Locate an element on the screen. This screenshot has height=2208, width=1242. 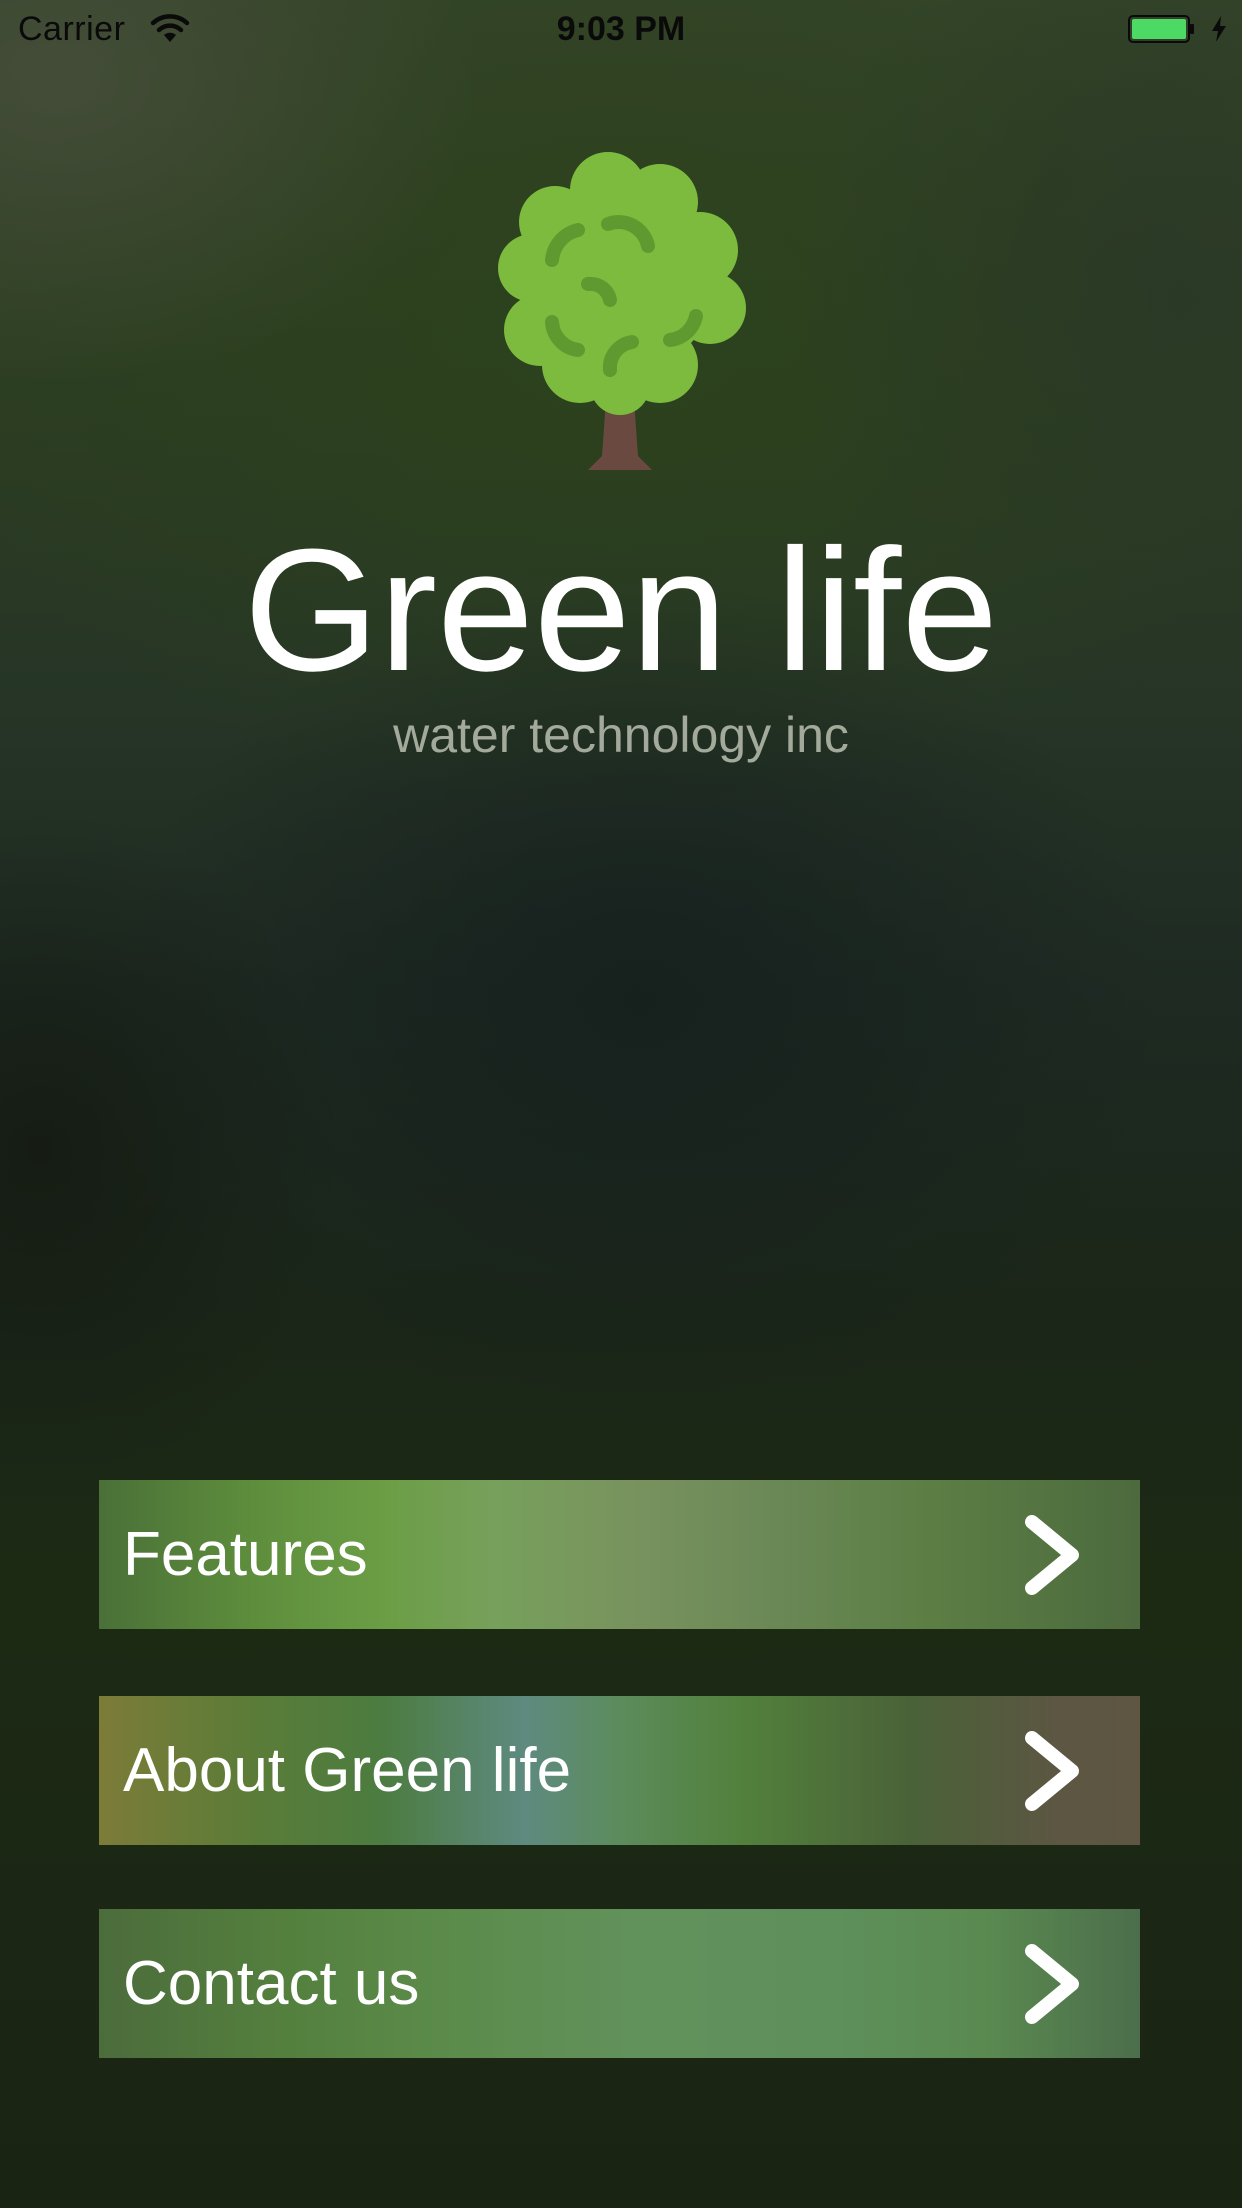
charging-bolt-icon is located at coordinates (1219, 29).